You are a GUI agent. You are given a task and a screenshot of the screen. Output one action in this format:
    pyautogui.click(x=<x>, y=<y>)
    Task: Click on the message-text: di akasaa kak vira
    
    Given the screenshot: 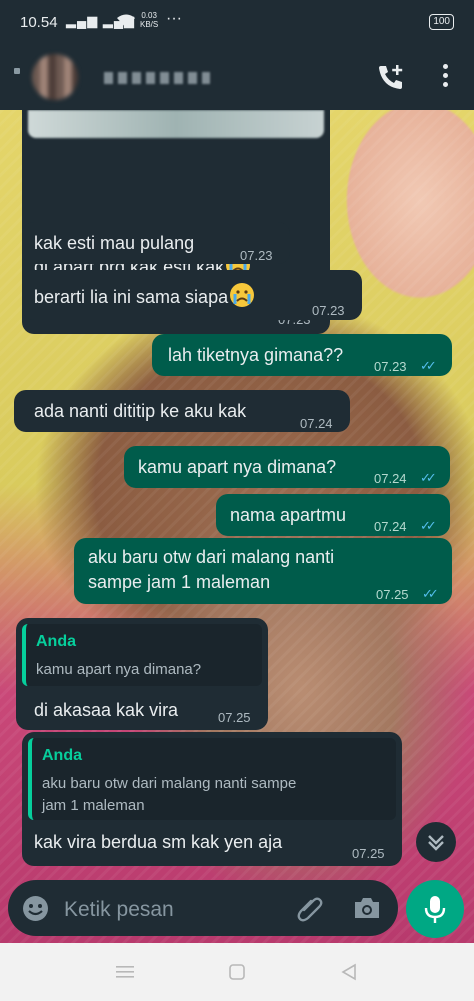 What is the action you would take?
    pyautogui.click(x=106, y=710)
    